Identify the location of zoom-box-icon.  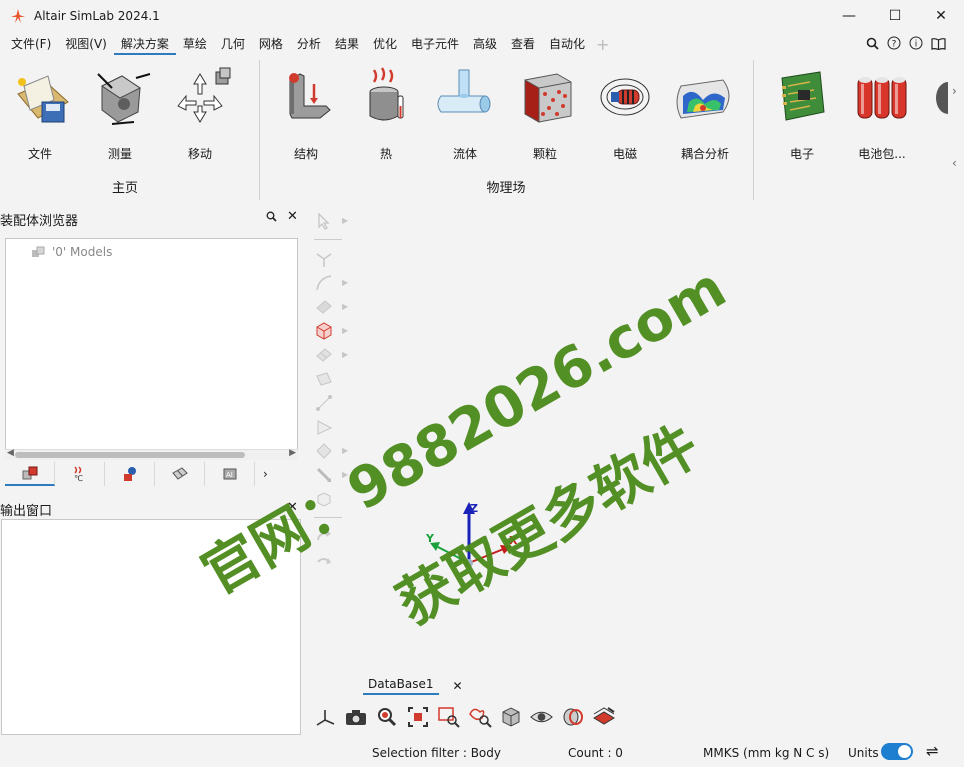
(448, 717).